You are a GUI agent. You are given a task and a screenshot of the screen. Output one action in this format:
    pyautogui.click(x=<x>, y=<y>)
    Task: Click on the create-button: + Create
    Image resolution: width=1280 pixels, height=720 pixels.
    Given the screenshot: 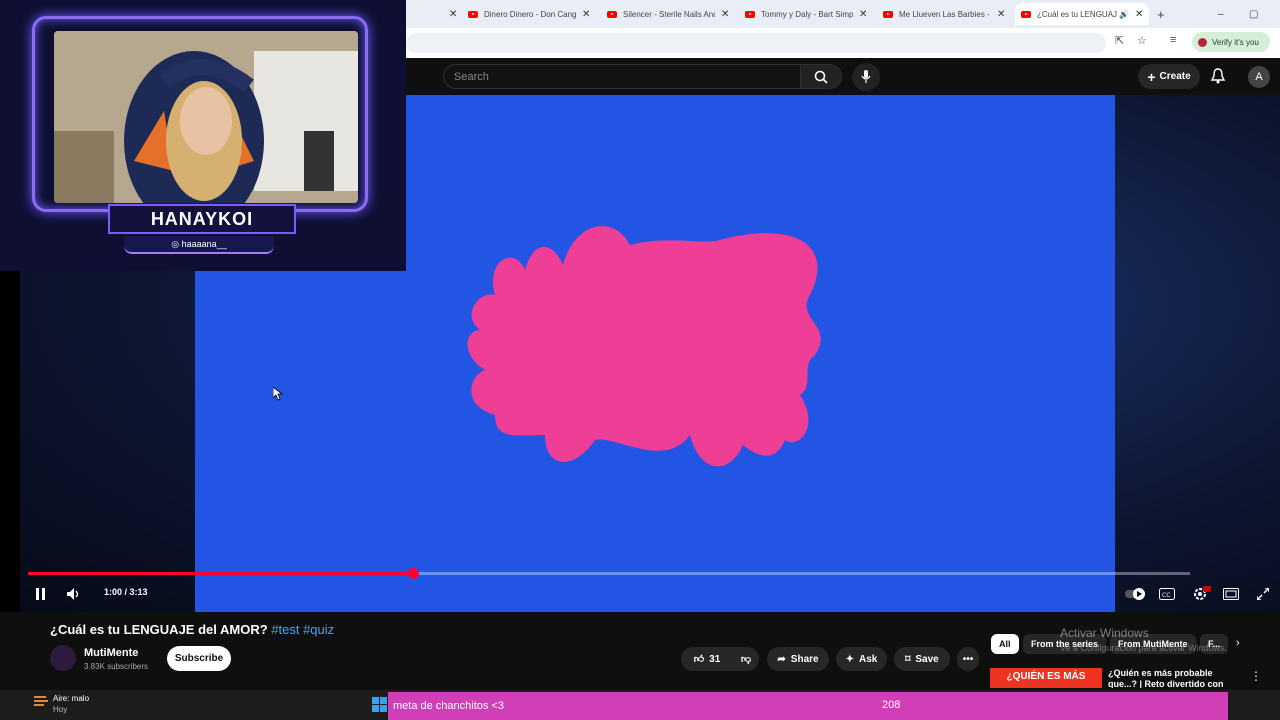 What is the action you would take?
    pyautogui.click(x=1169, y=76)
    